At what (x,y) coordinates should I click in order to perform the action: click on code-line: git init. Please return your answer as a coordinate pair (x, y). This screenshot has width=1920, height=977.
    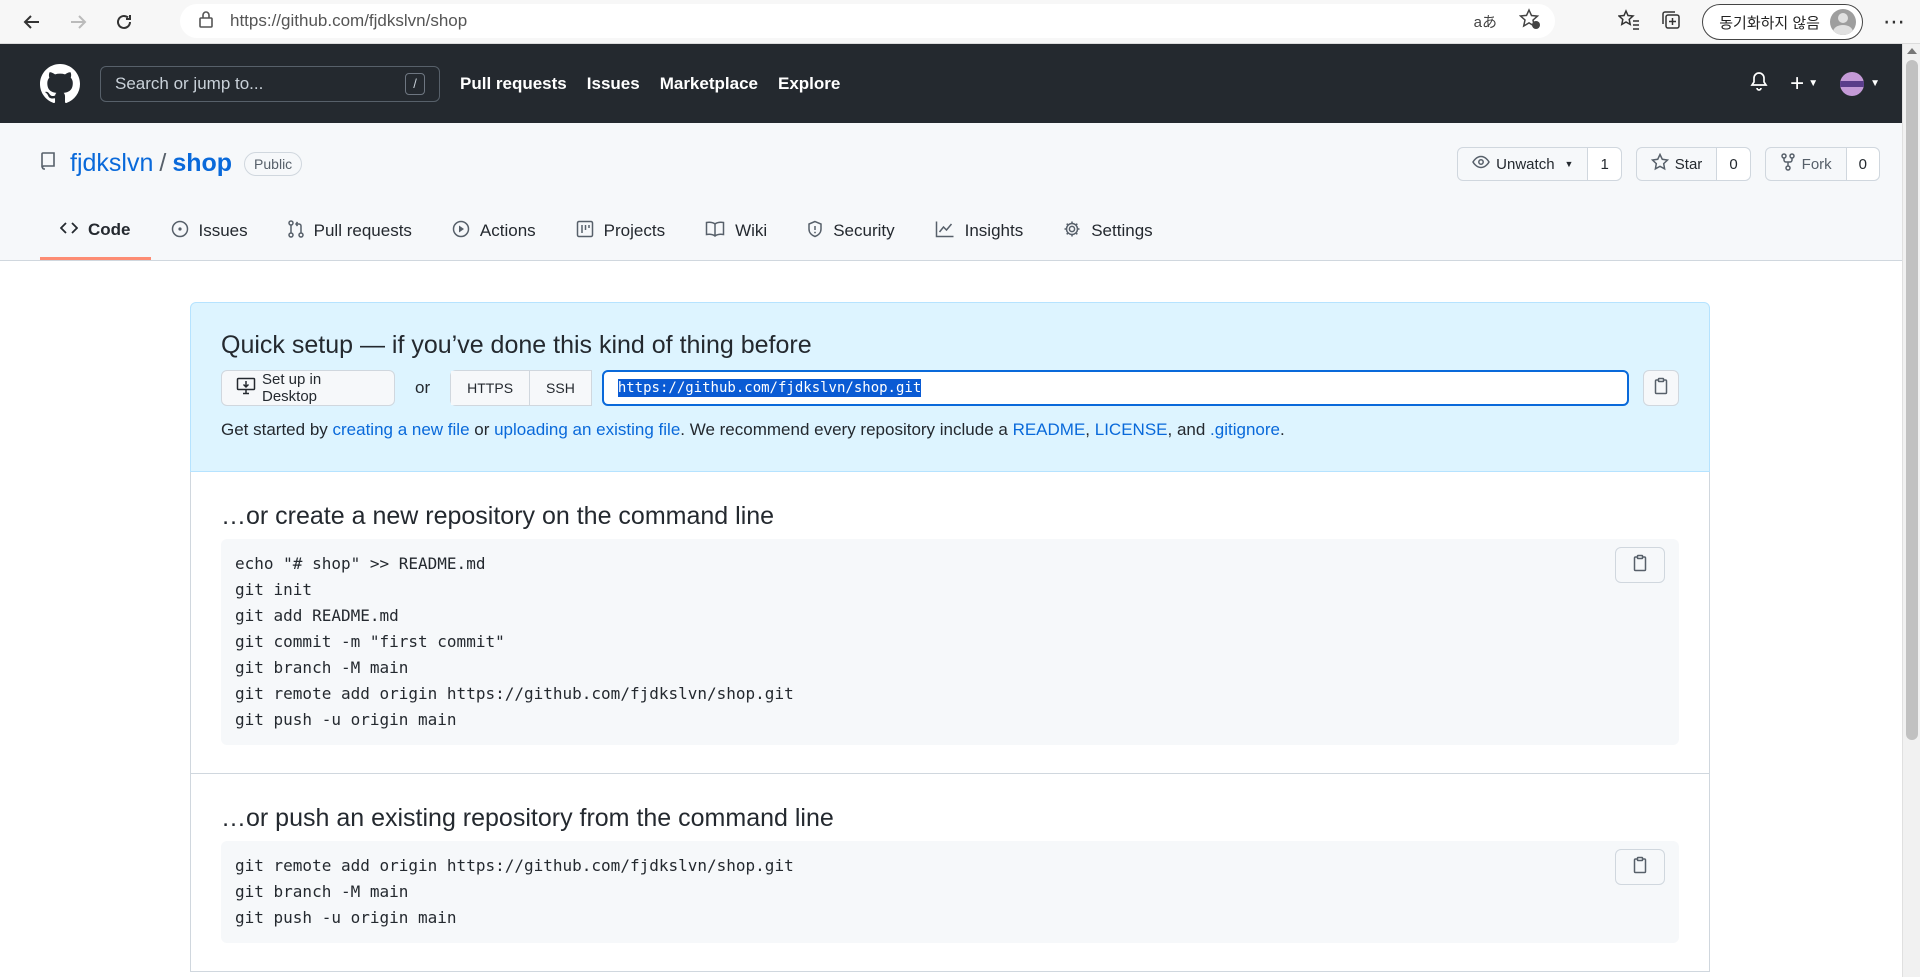
    Looking at the image, I should click on (274, 589).